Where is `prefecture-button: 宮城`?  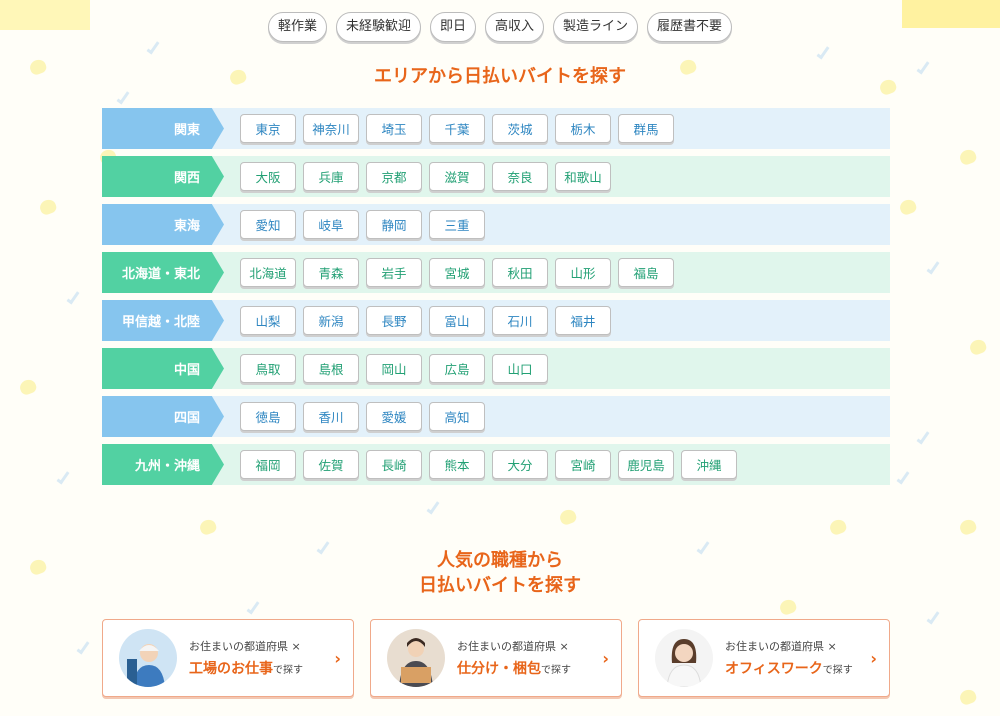 prefecture-button: 宮城 is located at coordinates (457, 272).